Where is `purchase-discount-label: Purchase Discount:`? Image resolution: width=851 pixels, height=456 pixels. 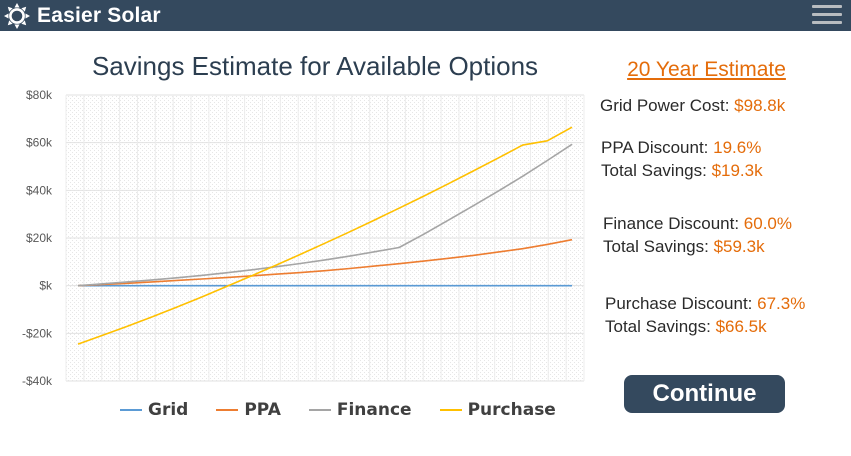
purchase-discount-label: Purchase Discount: is located at coordinates (681, 303).